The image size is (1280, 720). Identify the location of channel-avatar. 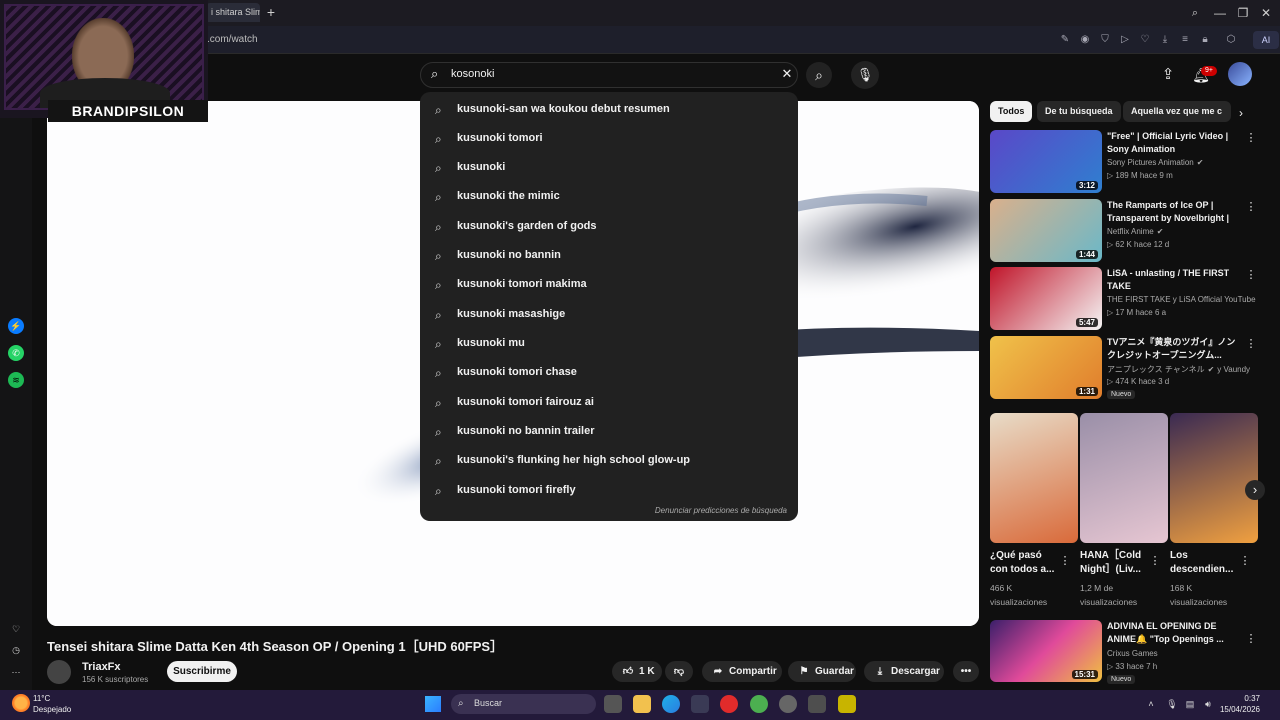
(59, 672).